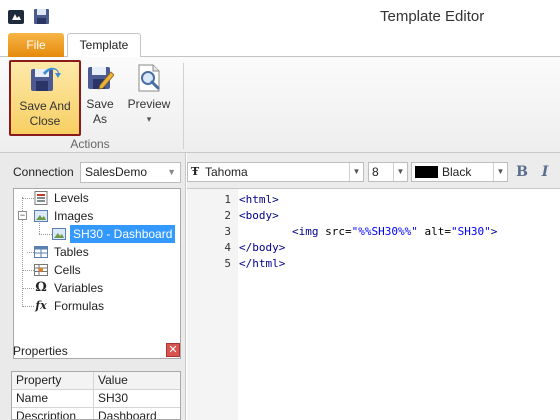  What do you see at coordinates (149, 119) in the screenshot?
I see `chevron-down-icon: ▾` at bounding box center [149, 119].